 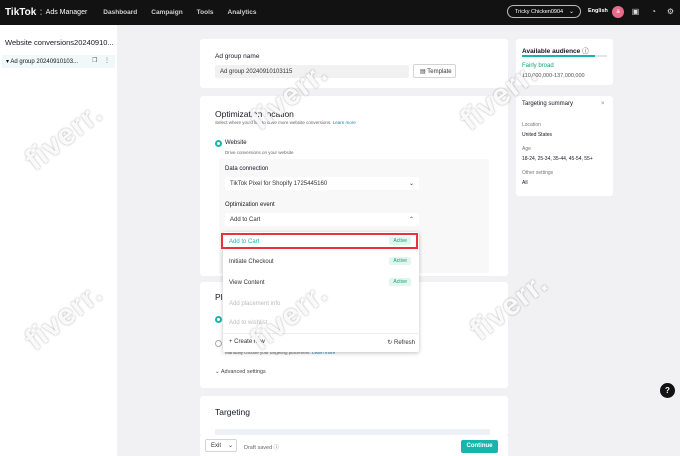 I want to click on account-selector: Tricky Chicken0904 ⌄, so click(x=544, y=11).